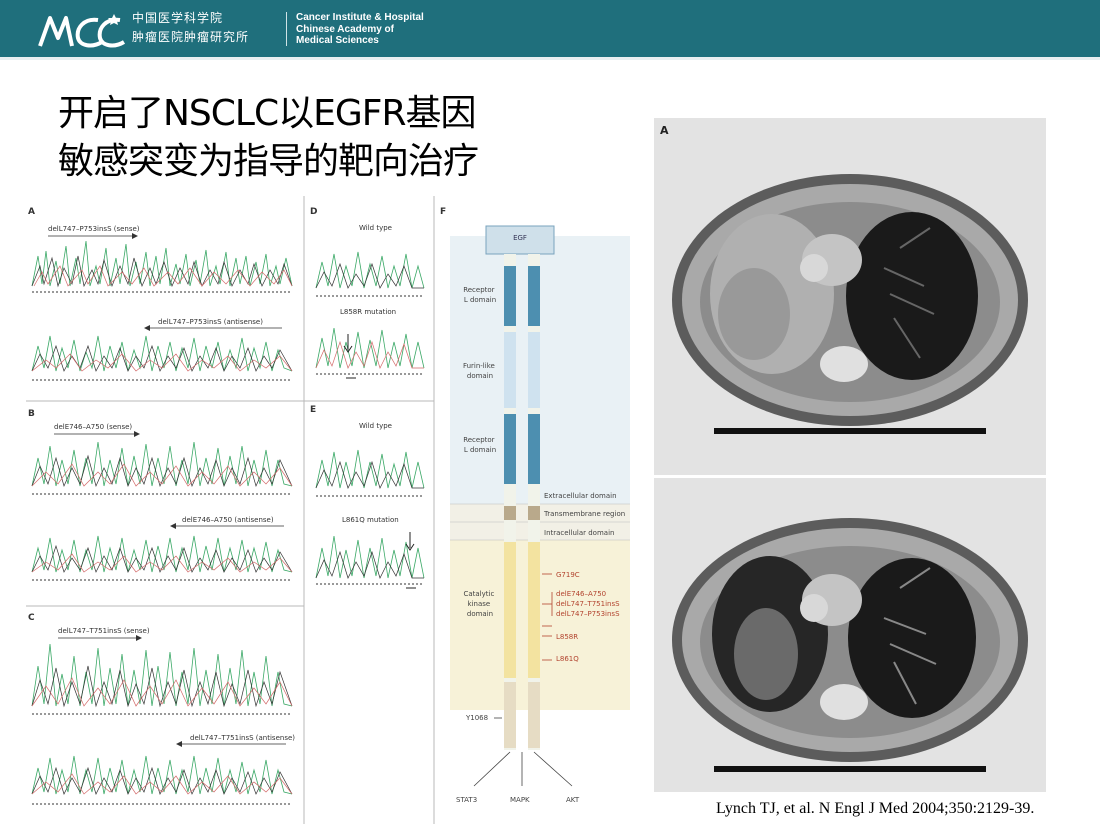  What do you see at coordinates (228, 520) in the screenshot?
I see `panel-b-antisense-label: delE746–A750 (antisense)` at bounding box center [228, 520].